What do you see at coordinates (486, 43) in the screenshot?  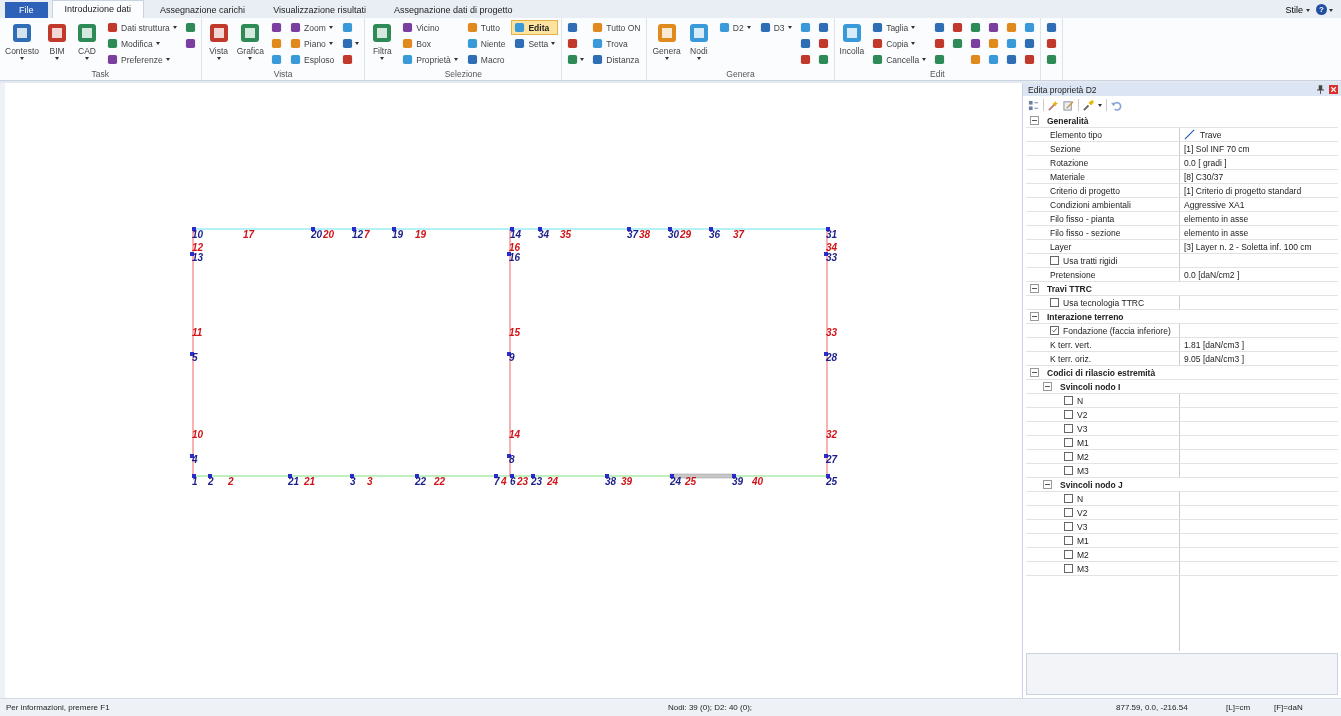 I see `ribbon-button: Niente` at bounding box center [486, 43].